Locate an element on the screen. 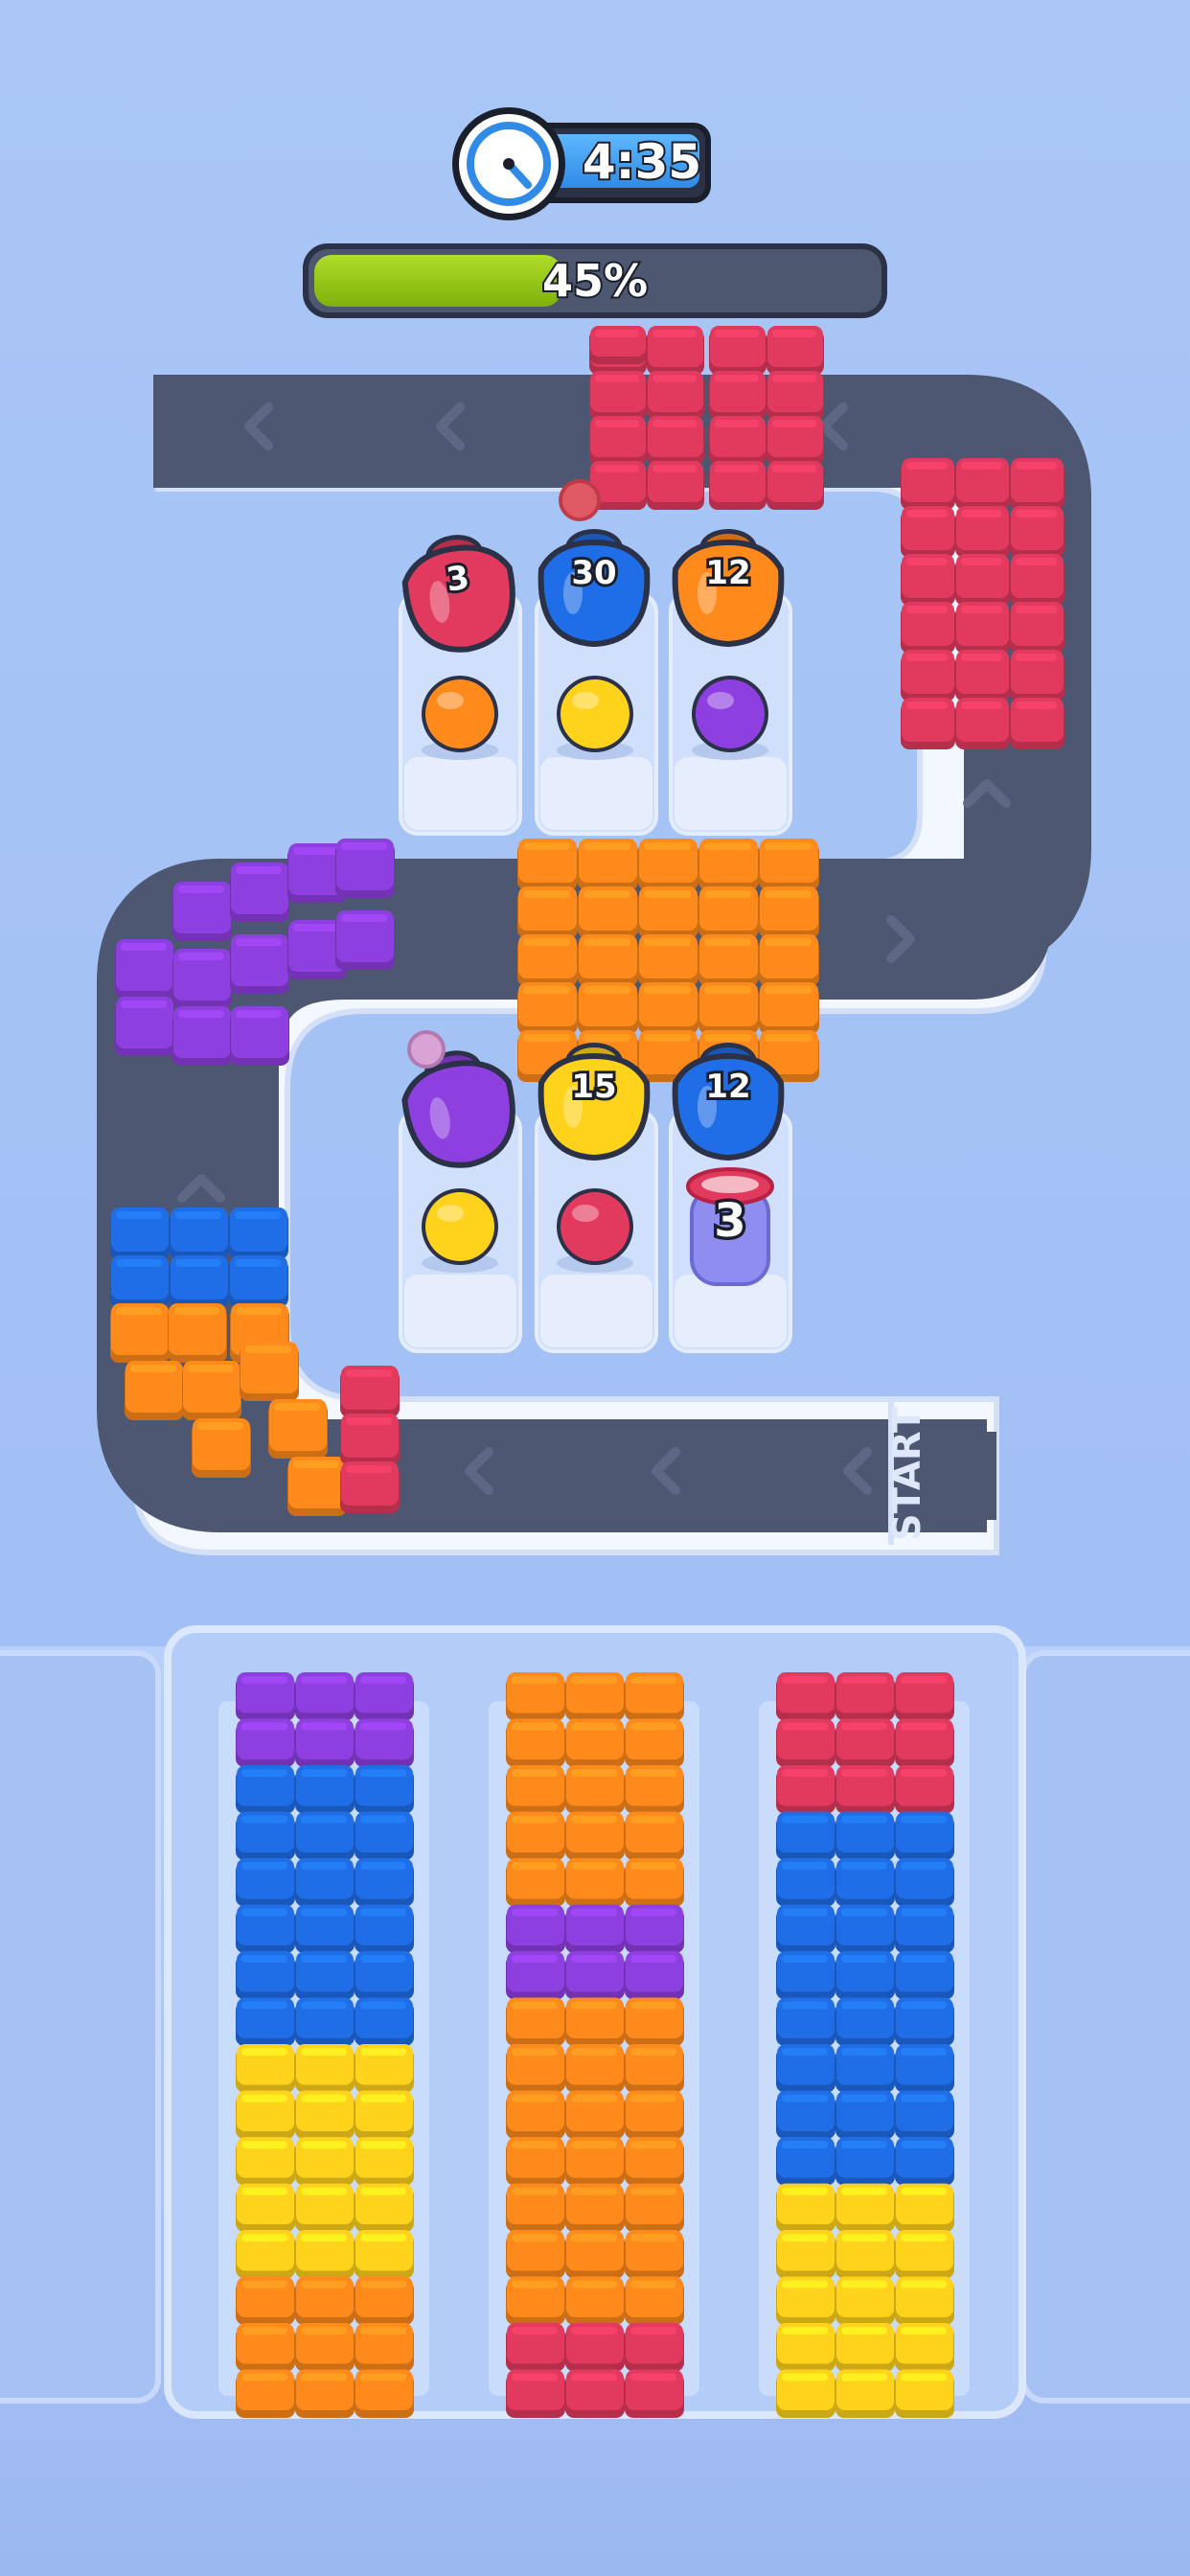  launcher-count: 3 is located at coordinates (730, 1221).